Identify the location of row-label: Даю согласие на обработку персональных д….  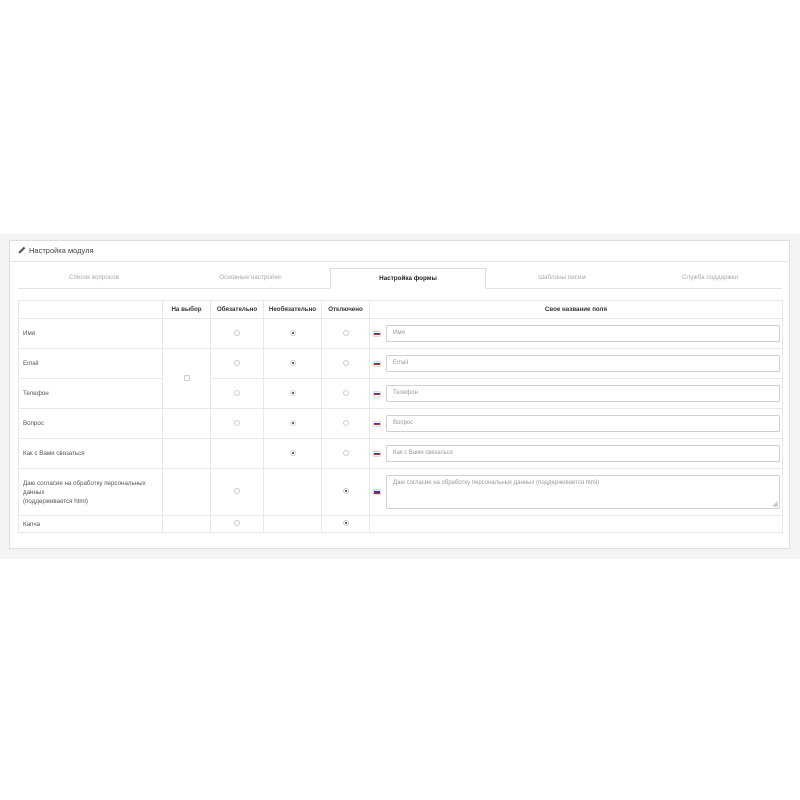
(90, 492).